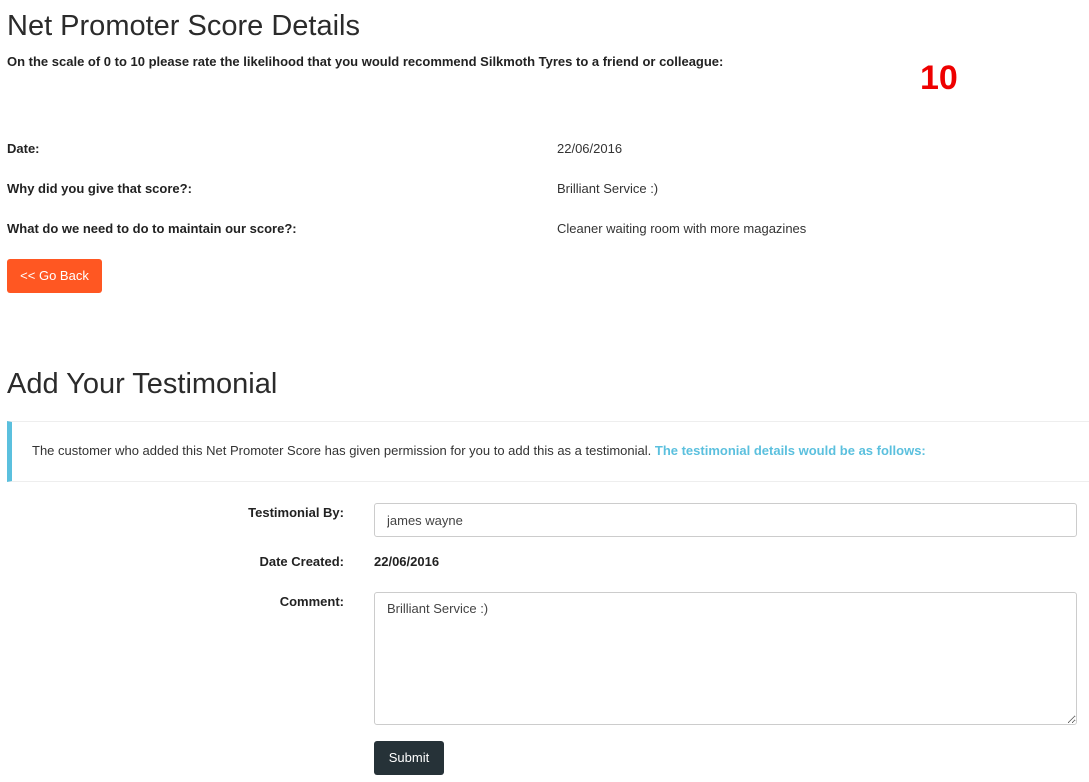 This screenshot has height=782, width=1089. Describe the element at coordinates (54, 276) in the screenshot. I see `go-back-button: << Go Back` at that location.